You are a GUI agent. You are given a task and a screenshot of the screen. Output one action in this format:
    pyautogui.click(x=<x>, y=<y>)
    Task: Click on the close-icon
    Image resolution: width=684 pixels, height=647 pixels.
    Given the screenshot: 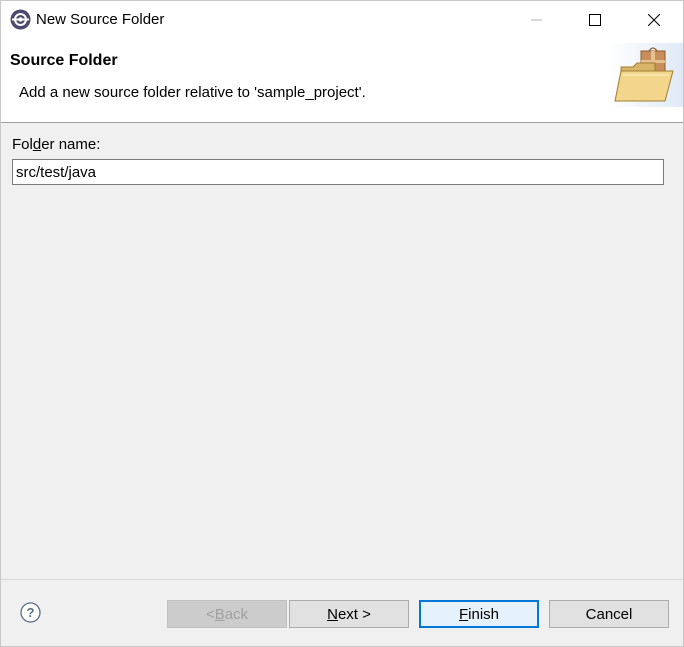 What is the action you would take?
    pyautogui.click(x=654, y=20)
    